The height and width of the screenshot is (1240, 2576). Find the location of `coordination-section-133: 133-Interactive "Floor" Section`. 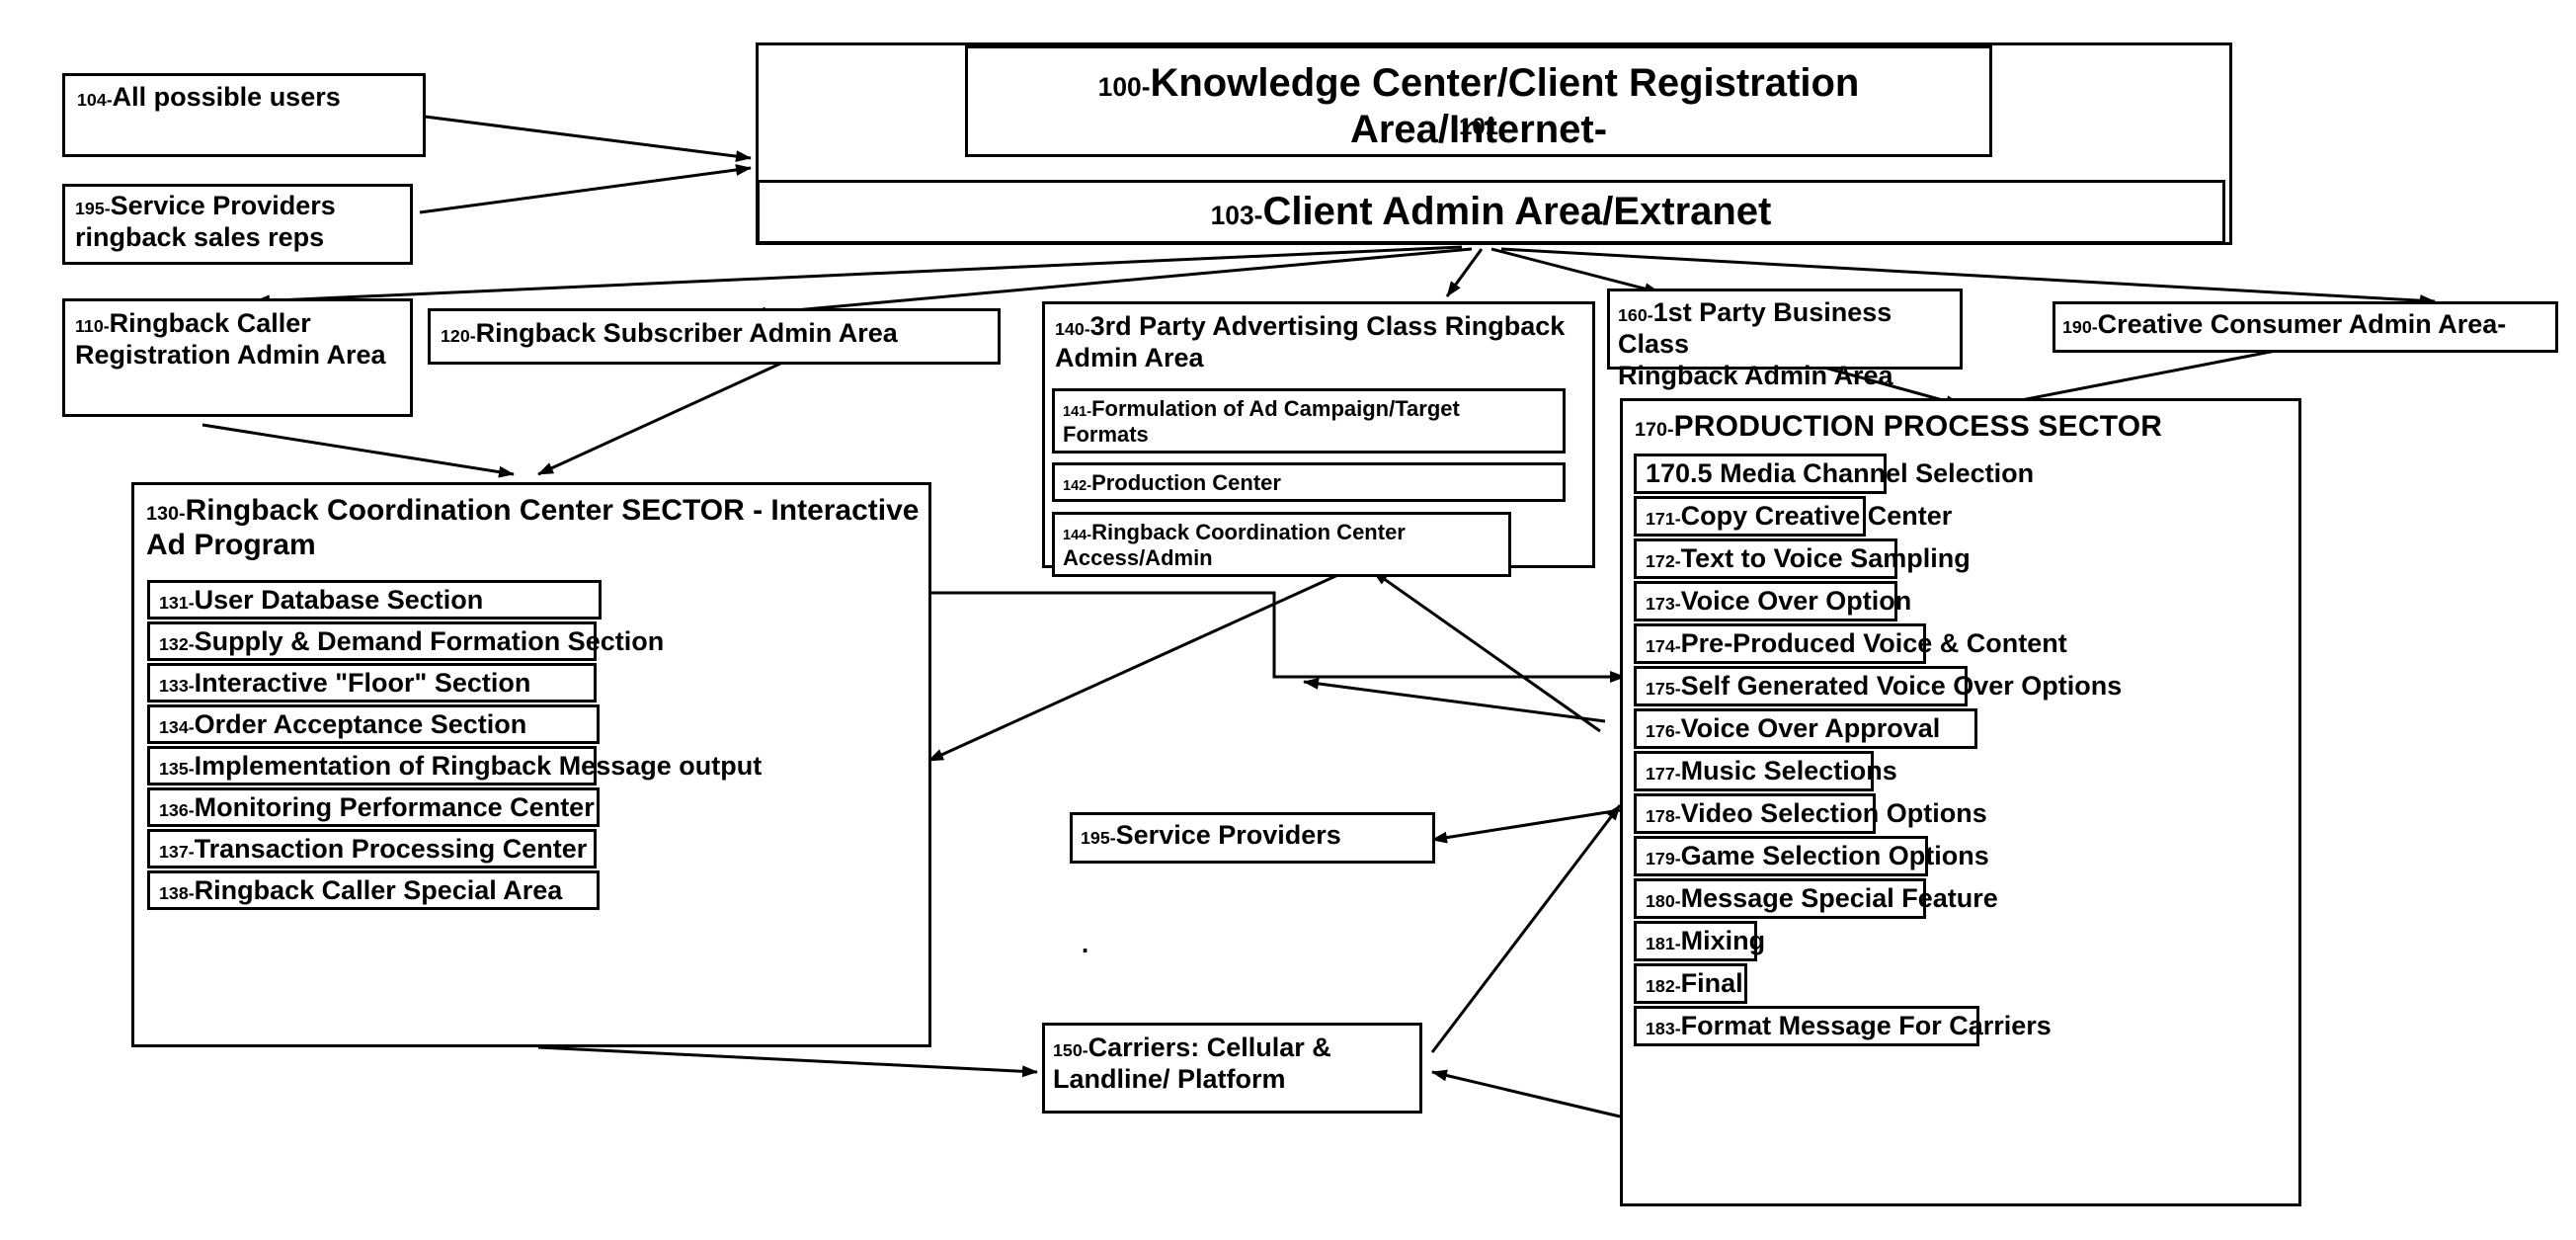

coordination-section-133: 133-Interactive "Floor" Section is located at coordinates (372, 683).